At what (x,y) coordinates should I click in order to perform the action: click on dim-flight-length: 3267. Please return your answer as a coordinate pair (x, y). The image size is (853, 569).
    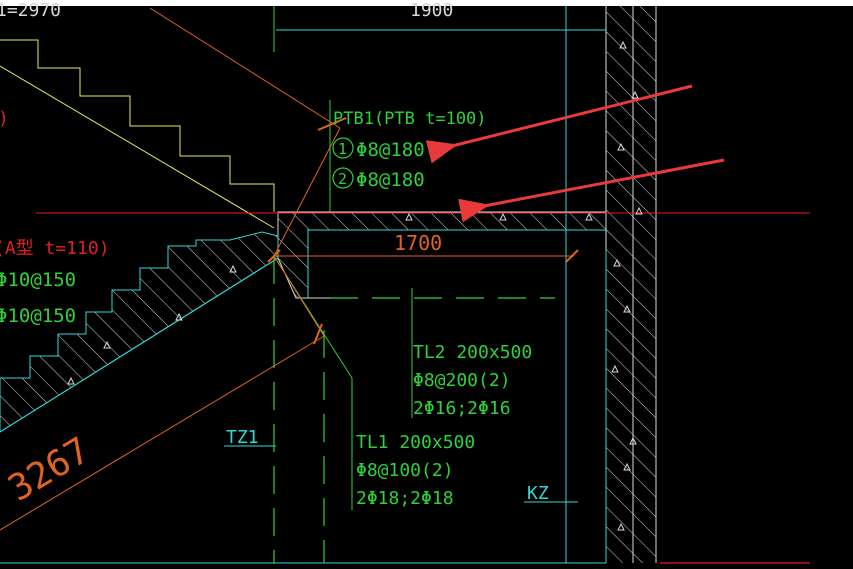
    Looking at the image, I should click on (49, 470).